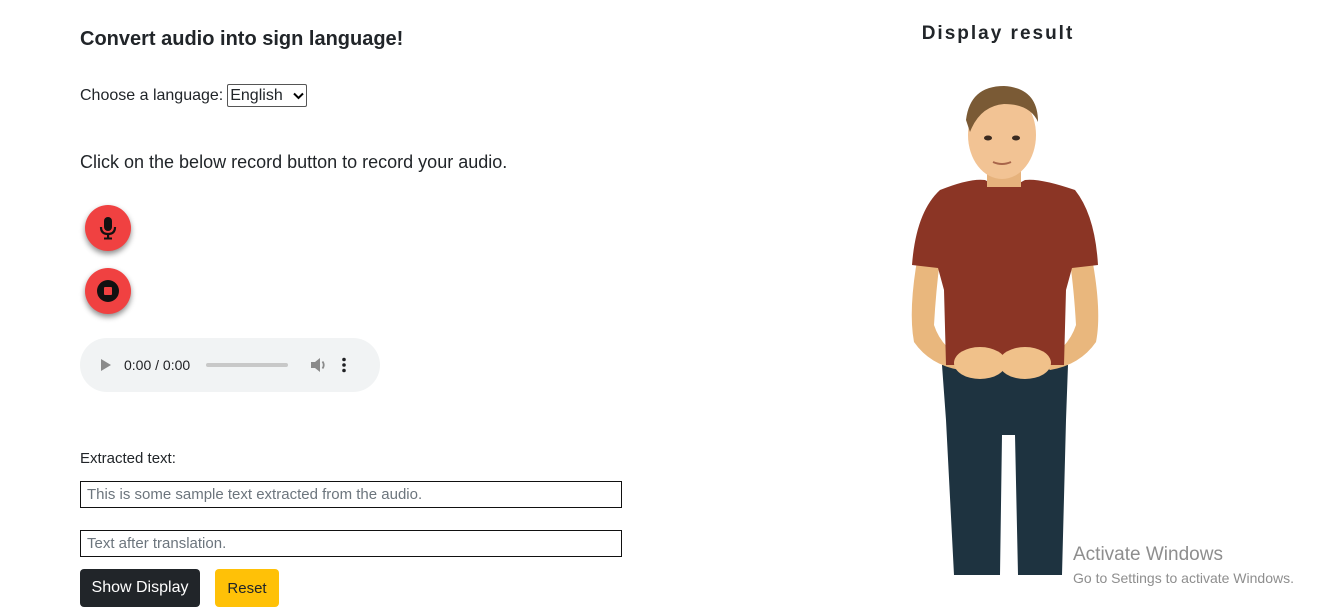 This screenshot has width=1341, height=615. Describe the element at coordinates (152, 95) in the screenshot. I see `language-label: Choose a language:` at that location.